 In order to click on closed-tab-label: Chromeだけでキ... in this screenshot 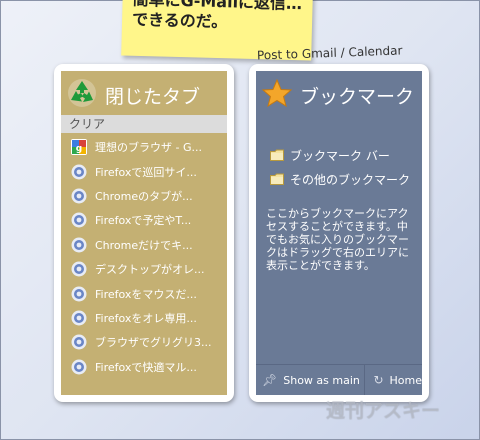, I will do `click(144, 245)`.